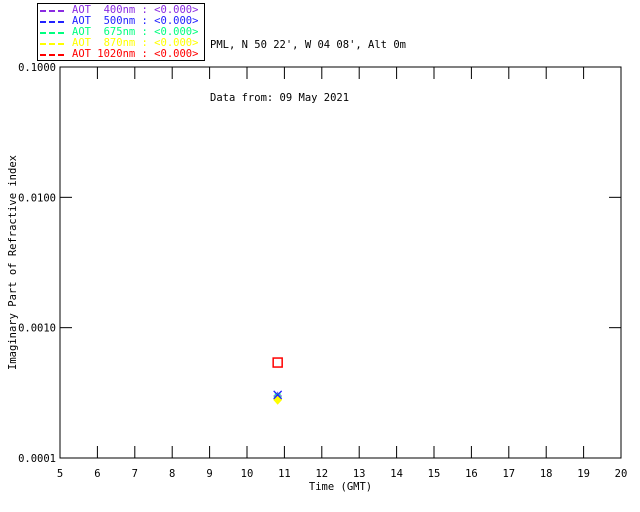 This screenshot has width=640, height=512. I want to click on x-tick-label: 15, so click(434, 474).